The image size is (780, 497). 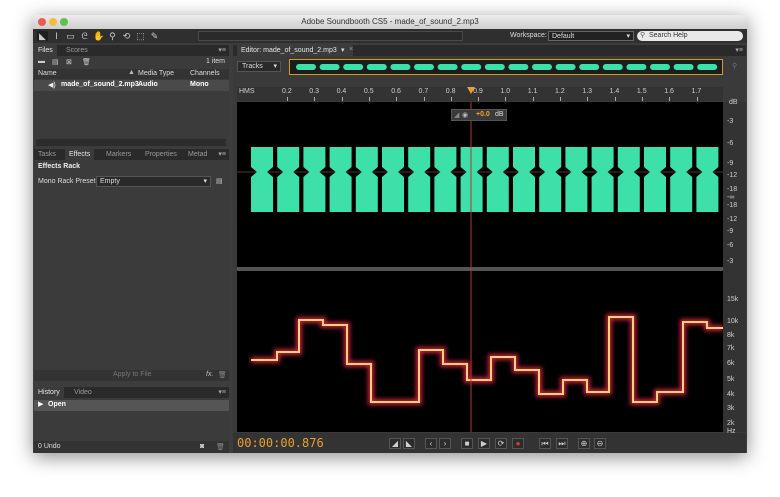 I want to click on previous-frame-icon: ‹, so click(x=431, y=443).